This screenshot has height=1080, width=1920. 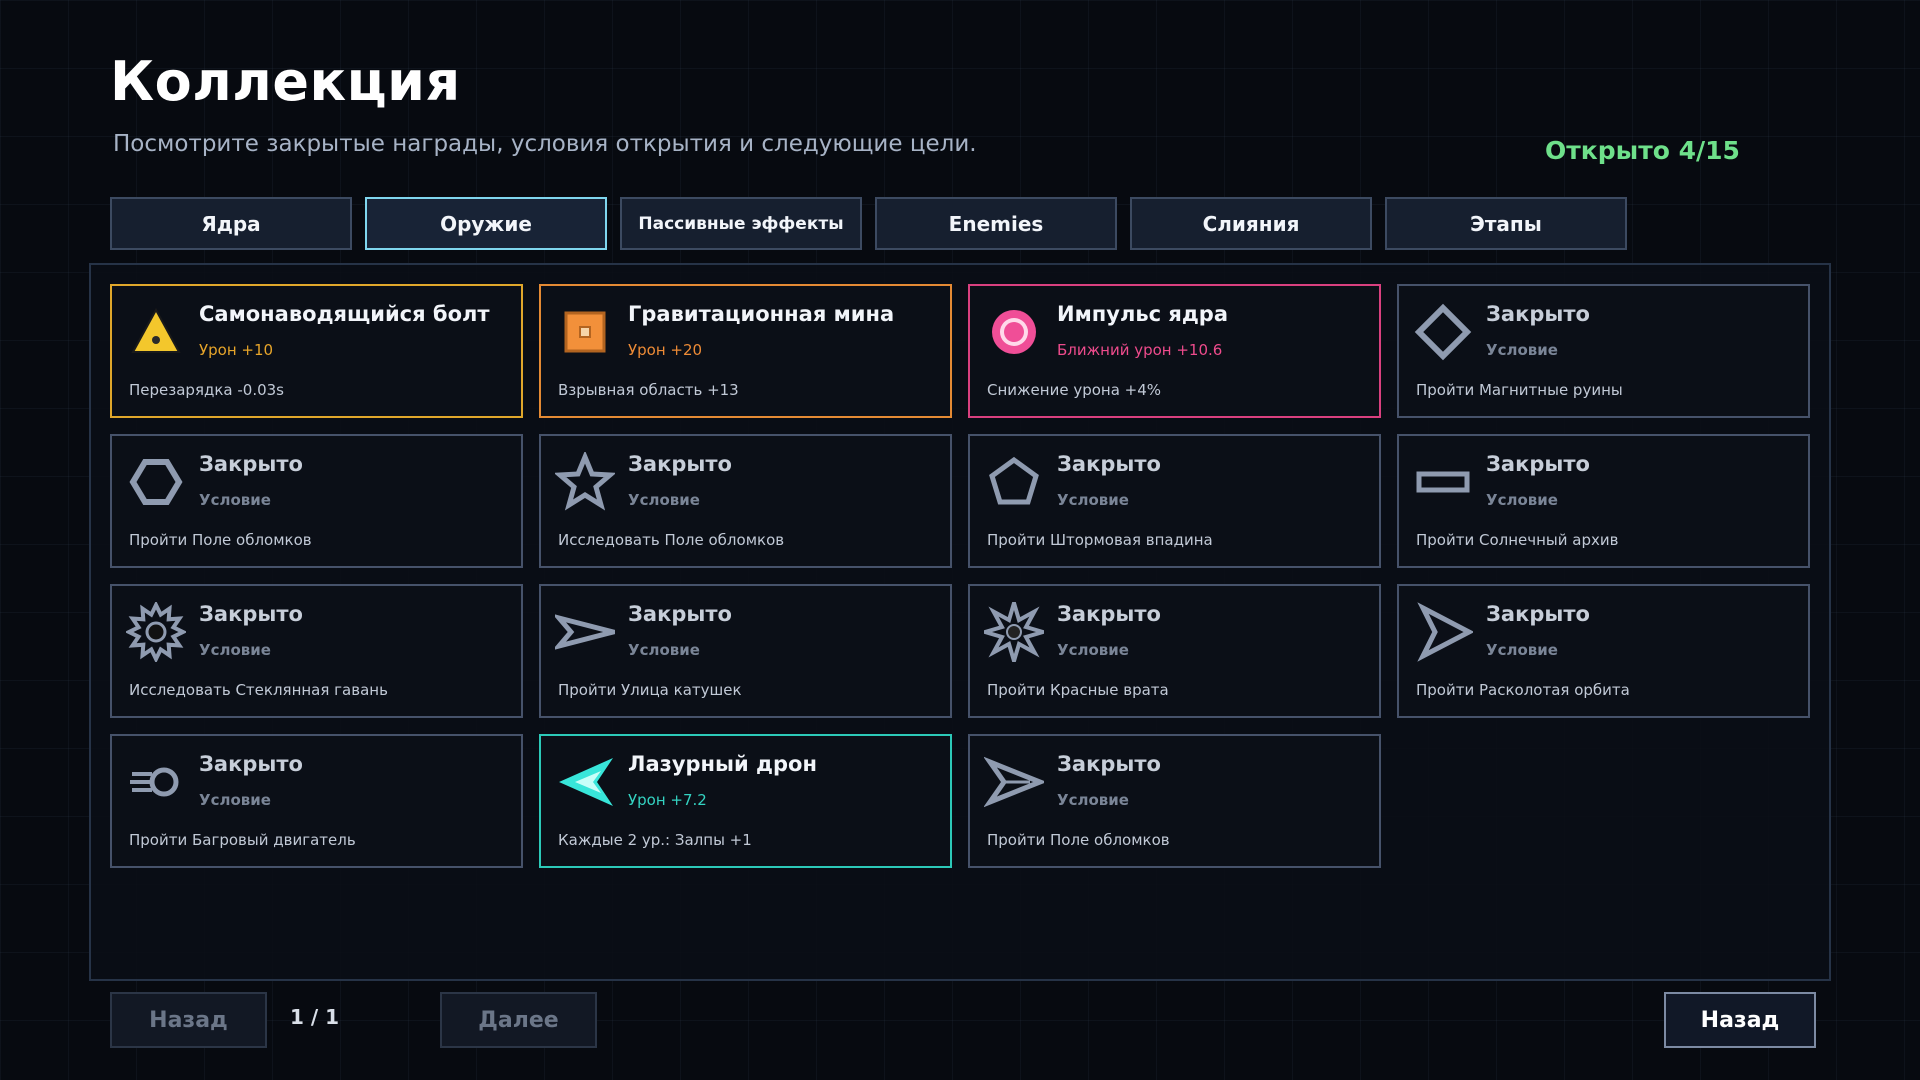 I want to click on card-description: Пройти Штормовая впадина, so click(x=1100, y=540).